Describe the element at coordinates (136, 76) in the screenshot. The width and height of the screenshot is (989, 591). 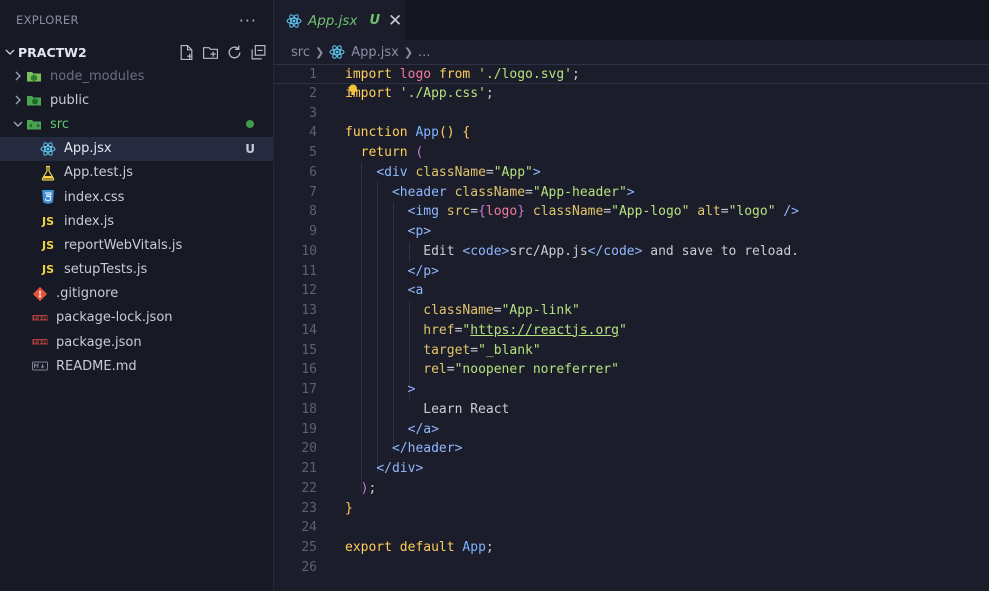
I see `tree-item-node-modules: node_modules` at that location.